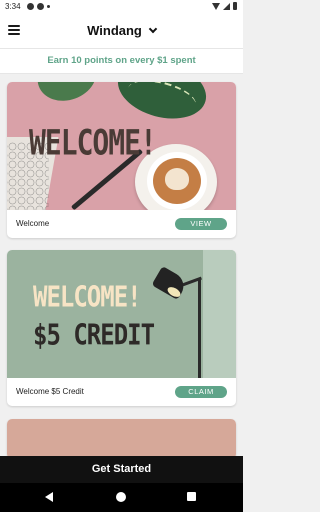 The width and height of the screenshot is (320, 512). What do you see at coordinates (191, 496) in the screenshot?
I see `recents-icon` at bounding box center [191, 496].